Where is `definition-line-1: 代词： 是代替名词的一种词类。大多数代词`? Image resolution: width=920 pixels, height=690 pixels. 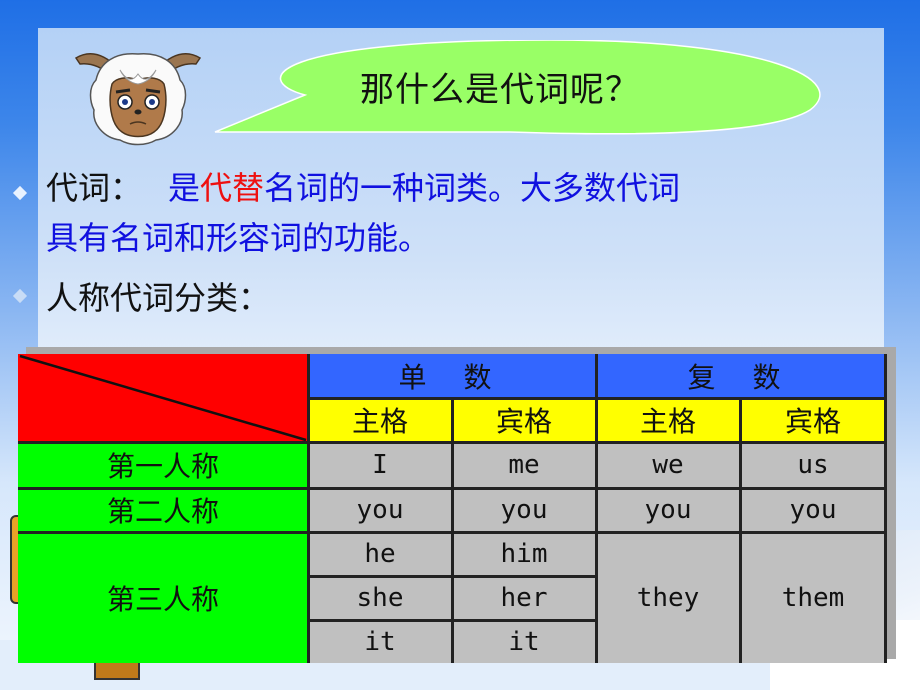 definition-line-1: 代词： 是代替名词的一种词类。大多数代词 is located at coordinates (363, 188).